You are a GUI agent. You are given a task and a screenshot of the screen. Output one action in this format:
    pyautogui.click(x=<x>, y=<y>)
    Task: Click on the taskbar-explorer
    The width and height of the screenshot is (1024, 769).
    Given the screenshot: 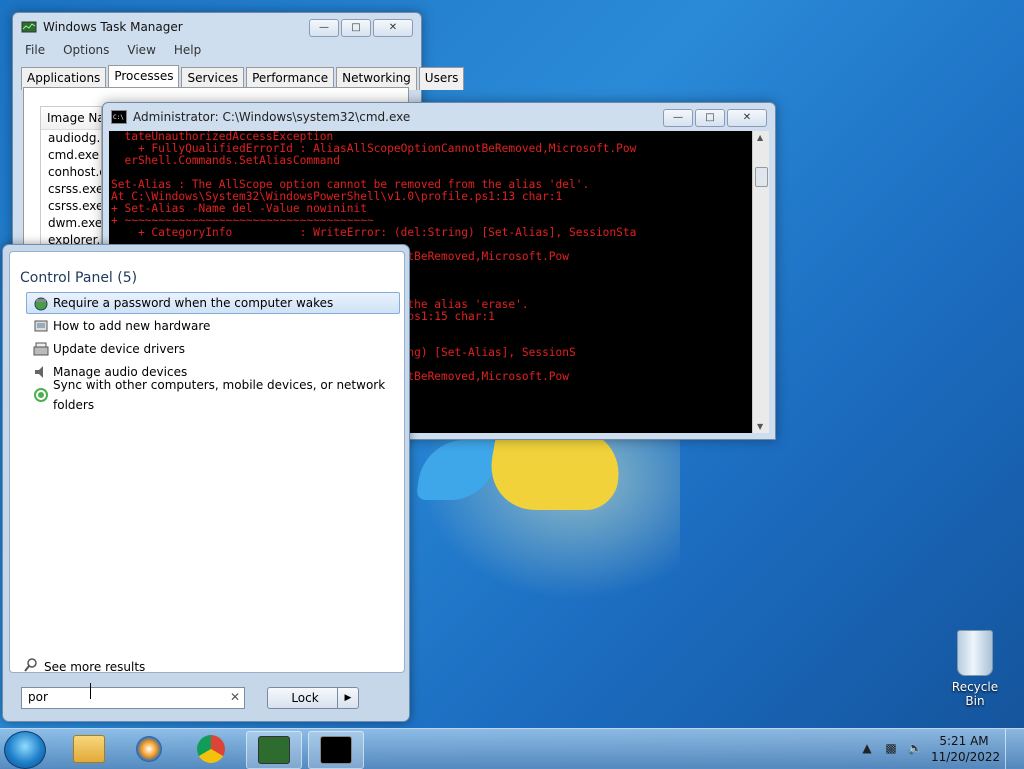 What is the action you would take?
    pyautogui.click(x=89, y=749)
    